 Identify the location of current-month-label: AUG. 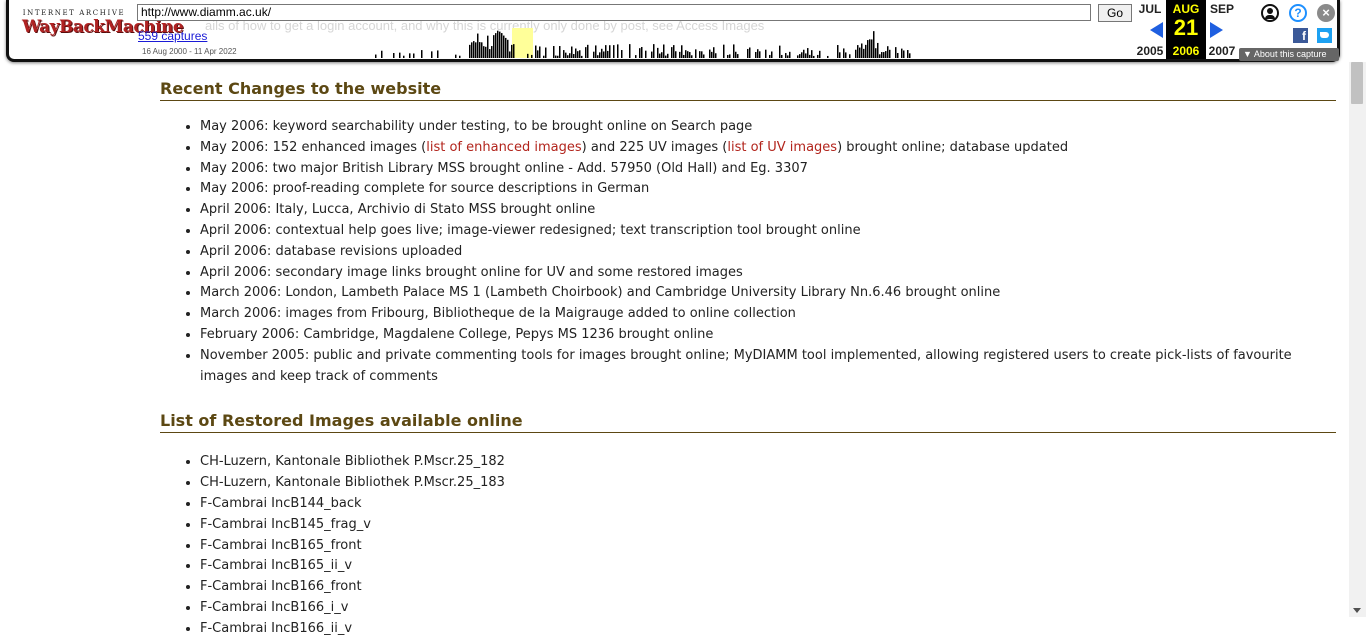
(1186, 9).